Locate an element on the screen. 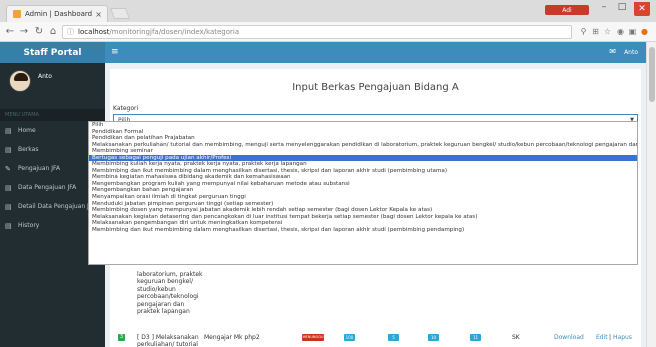  topbar-user-name: Anto is located at coordinates (631, 52).